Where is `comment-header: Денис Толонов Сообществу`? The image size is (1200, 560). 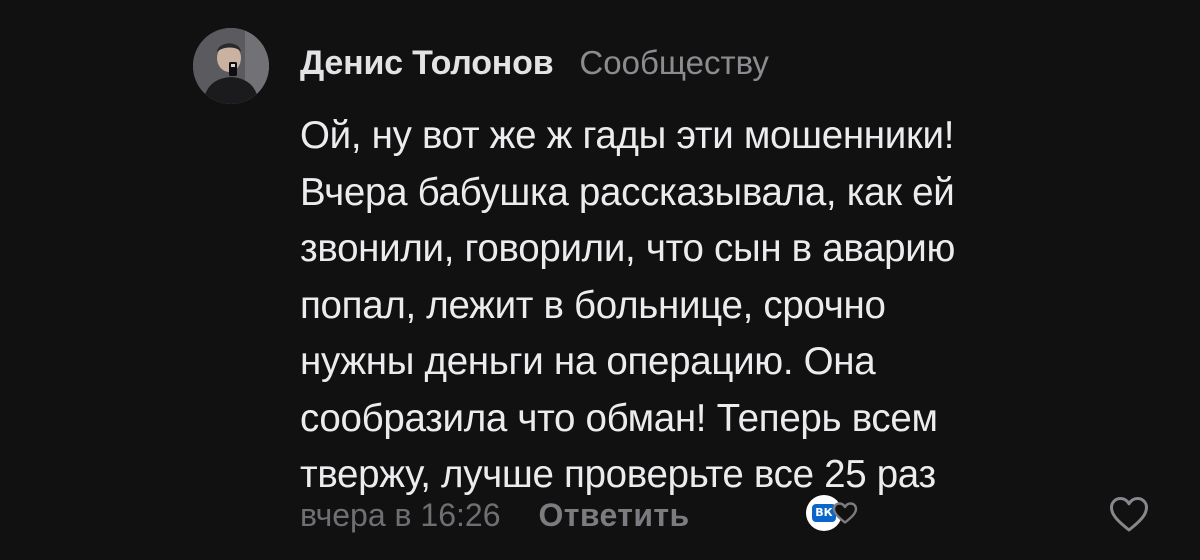
comment-header: Денис Толонов Сообществу is located at coordinates (534, 68).